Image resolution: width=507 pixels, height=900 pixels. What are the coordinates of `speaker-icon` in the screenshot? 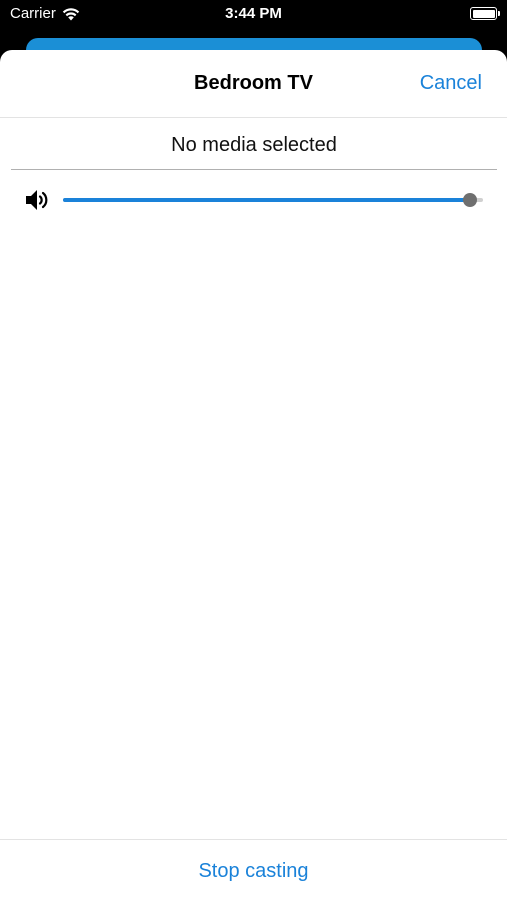 It's located at (37, 200).